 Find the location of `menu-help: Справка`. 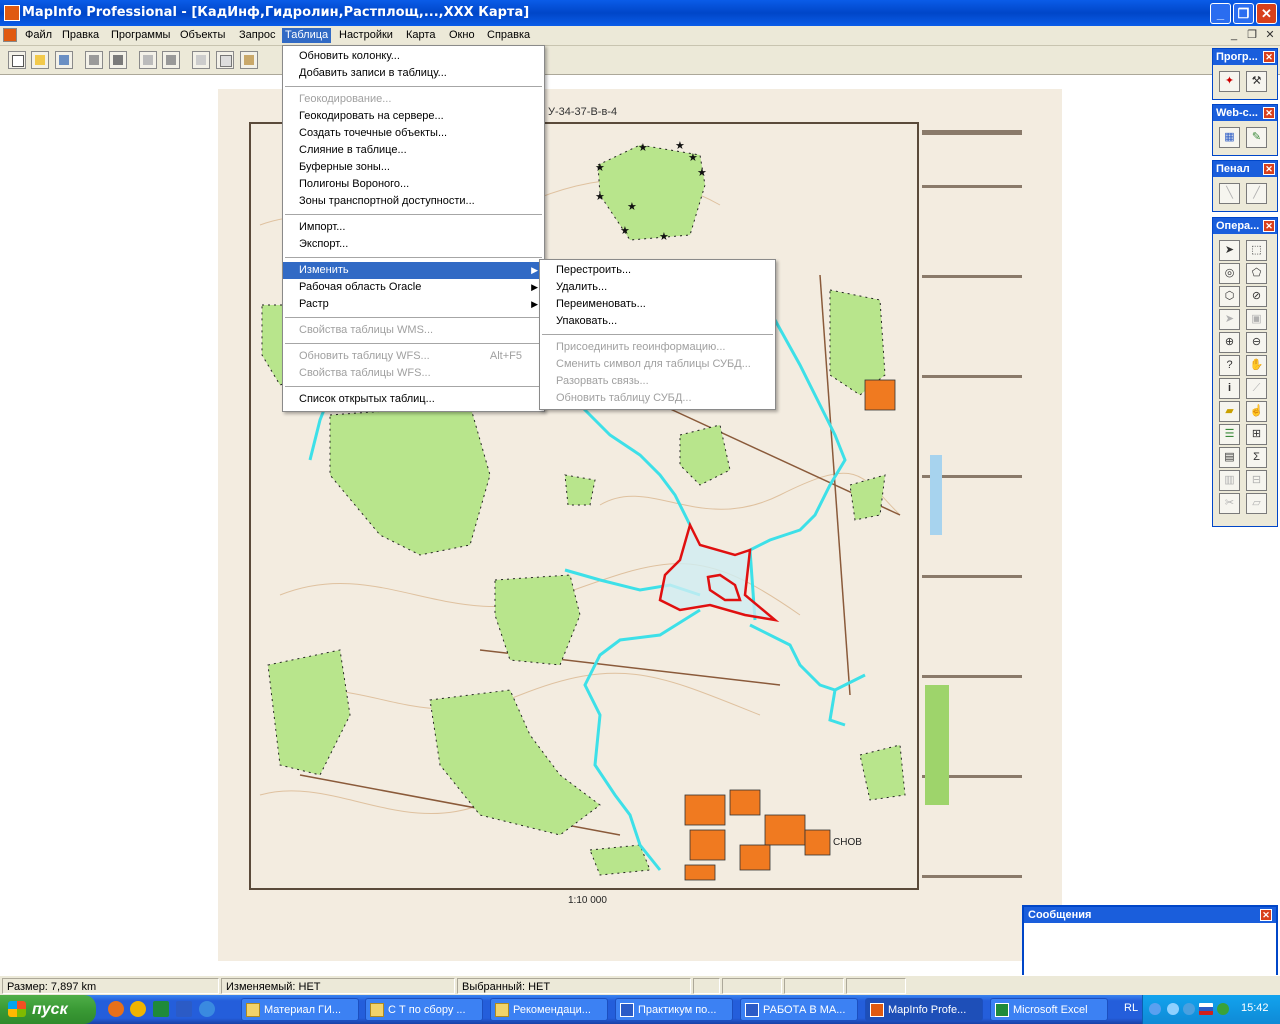

menu-help: Справка is located at coordinates (508, 35).